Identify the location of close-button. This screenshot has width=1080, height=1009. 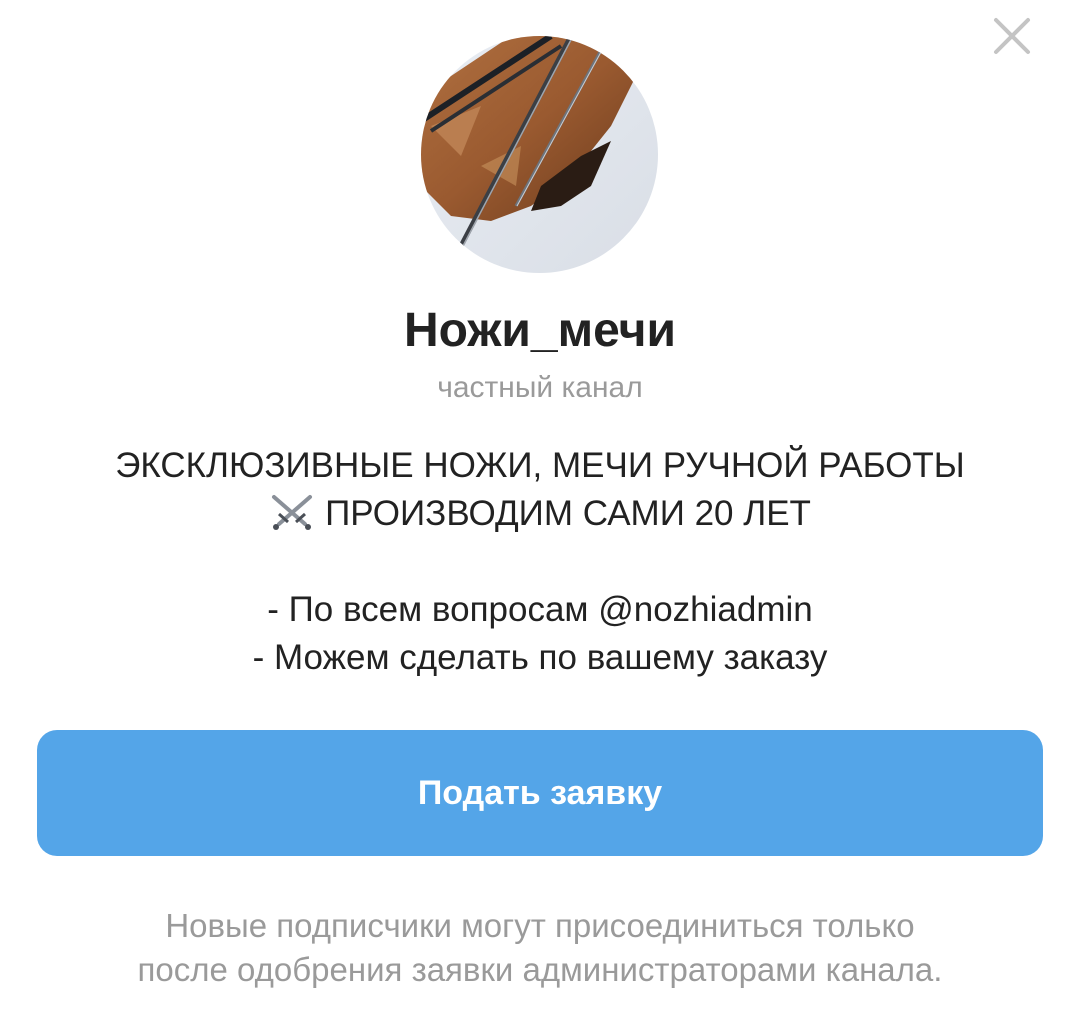
(1012, 36).